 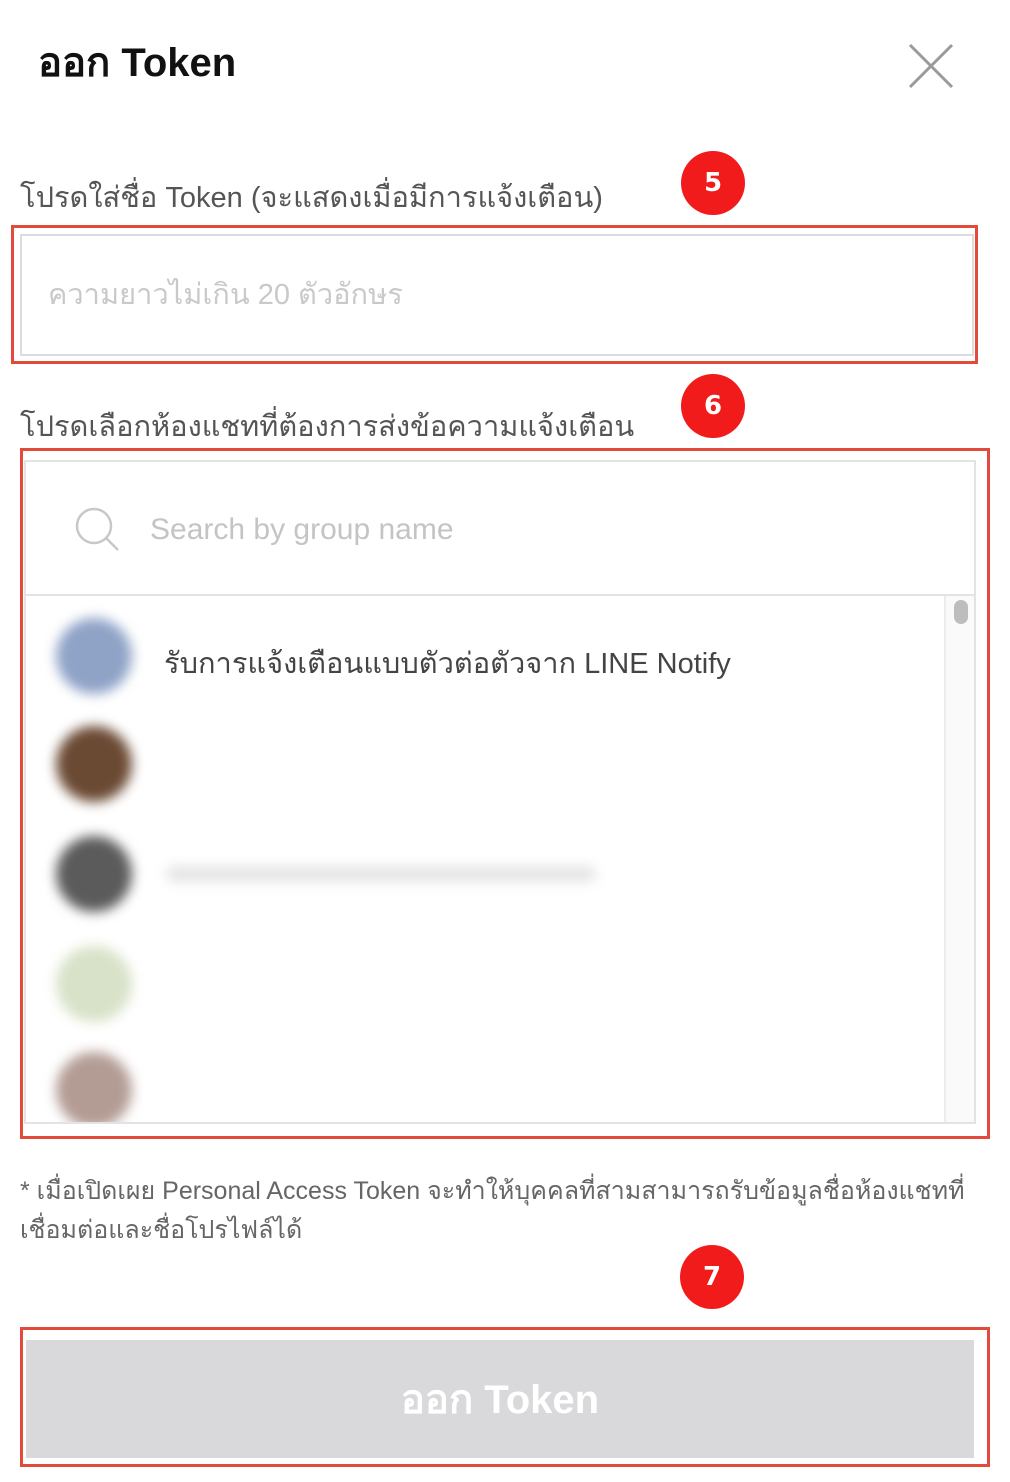 What do you see at coordinates (137, 63) in the screenshot?
I see `dialog-title: ออก Token` at bounding box center [137, 63].